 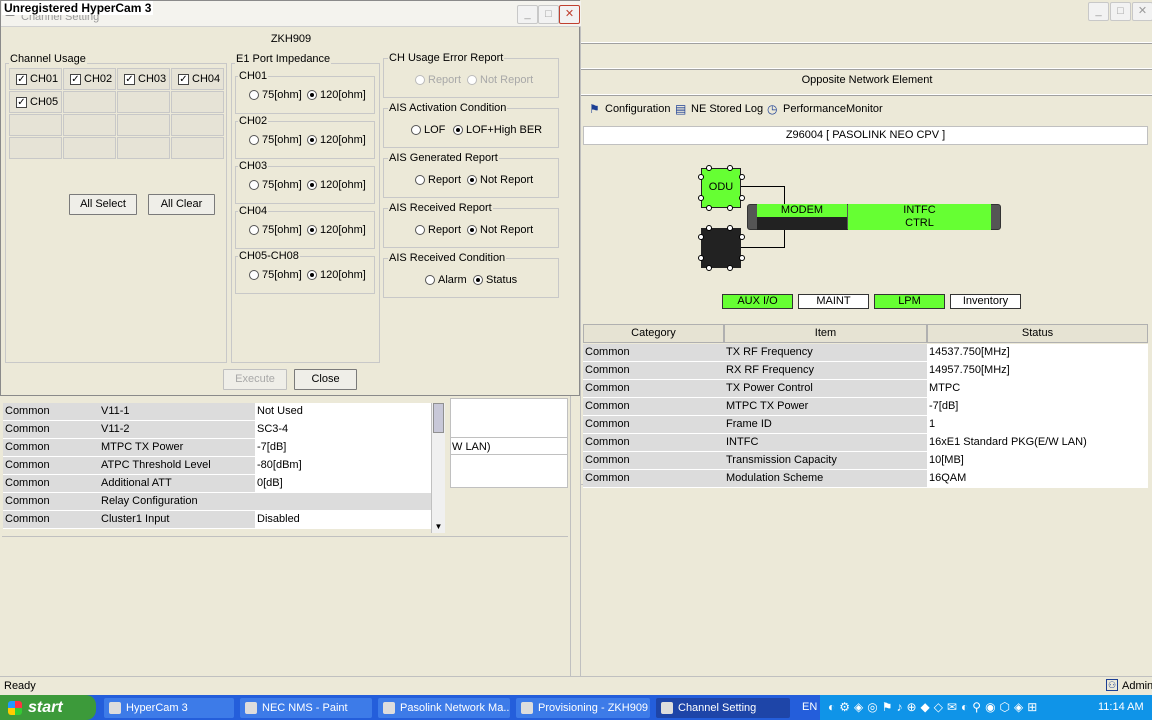 I want to click on report-option-2-radio: LOF+High BER, so click(x=497, y=130).